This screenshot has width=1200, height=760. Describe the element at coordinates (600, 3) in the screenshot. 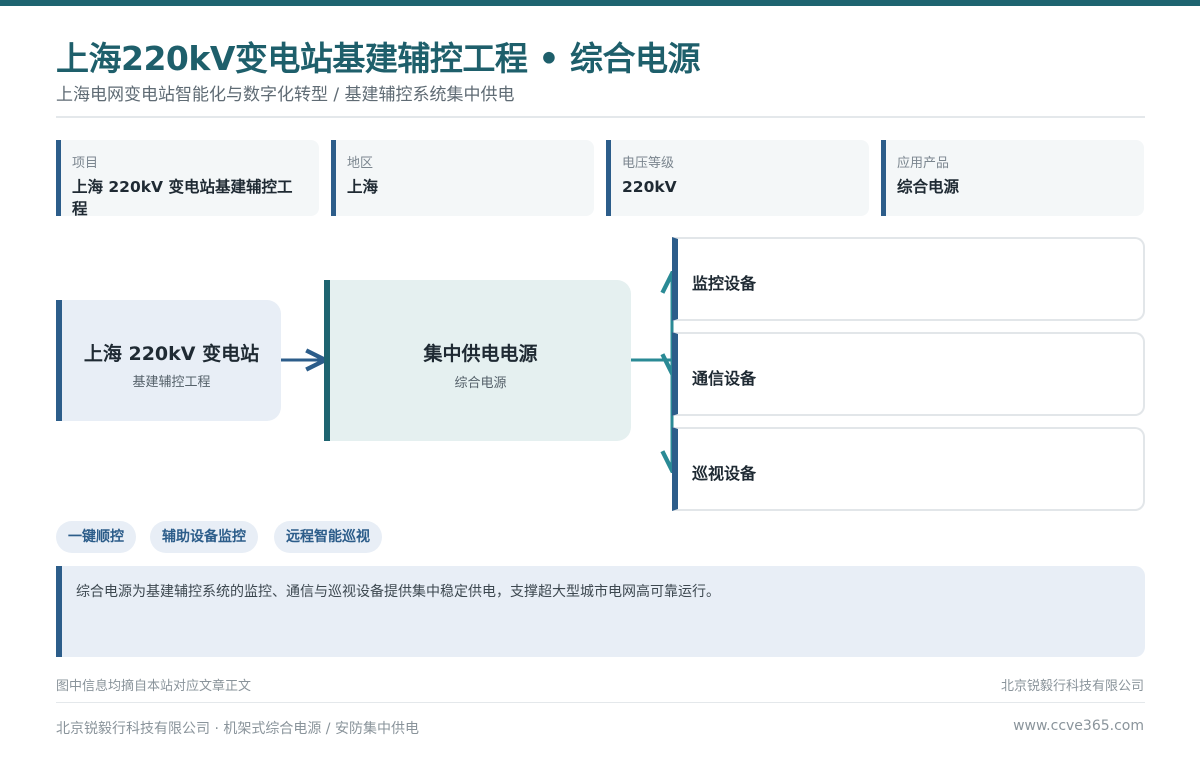

I see `top-accent-bar` at that location.